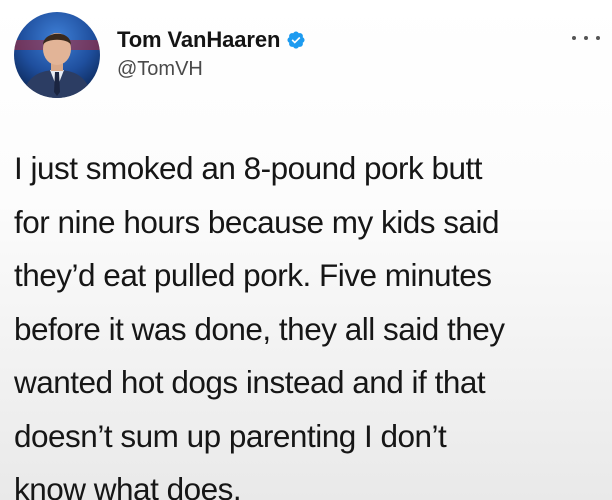 The width and height of the screenshot is (612, 500). I want to click on tweet-text-line: I just smoked an 8-pound pork butt, so click(248, 168).